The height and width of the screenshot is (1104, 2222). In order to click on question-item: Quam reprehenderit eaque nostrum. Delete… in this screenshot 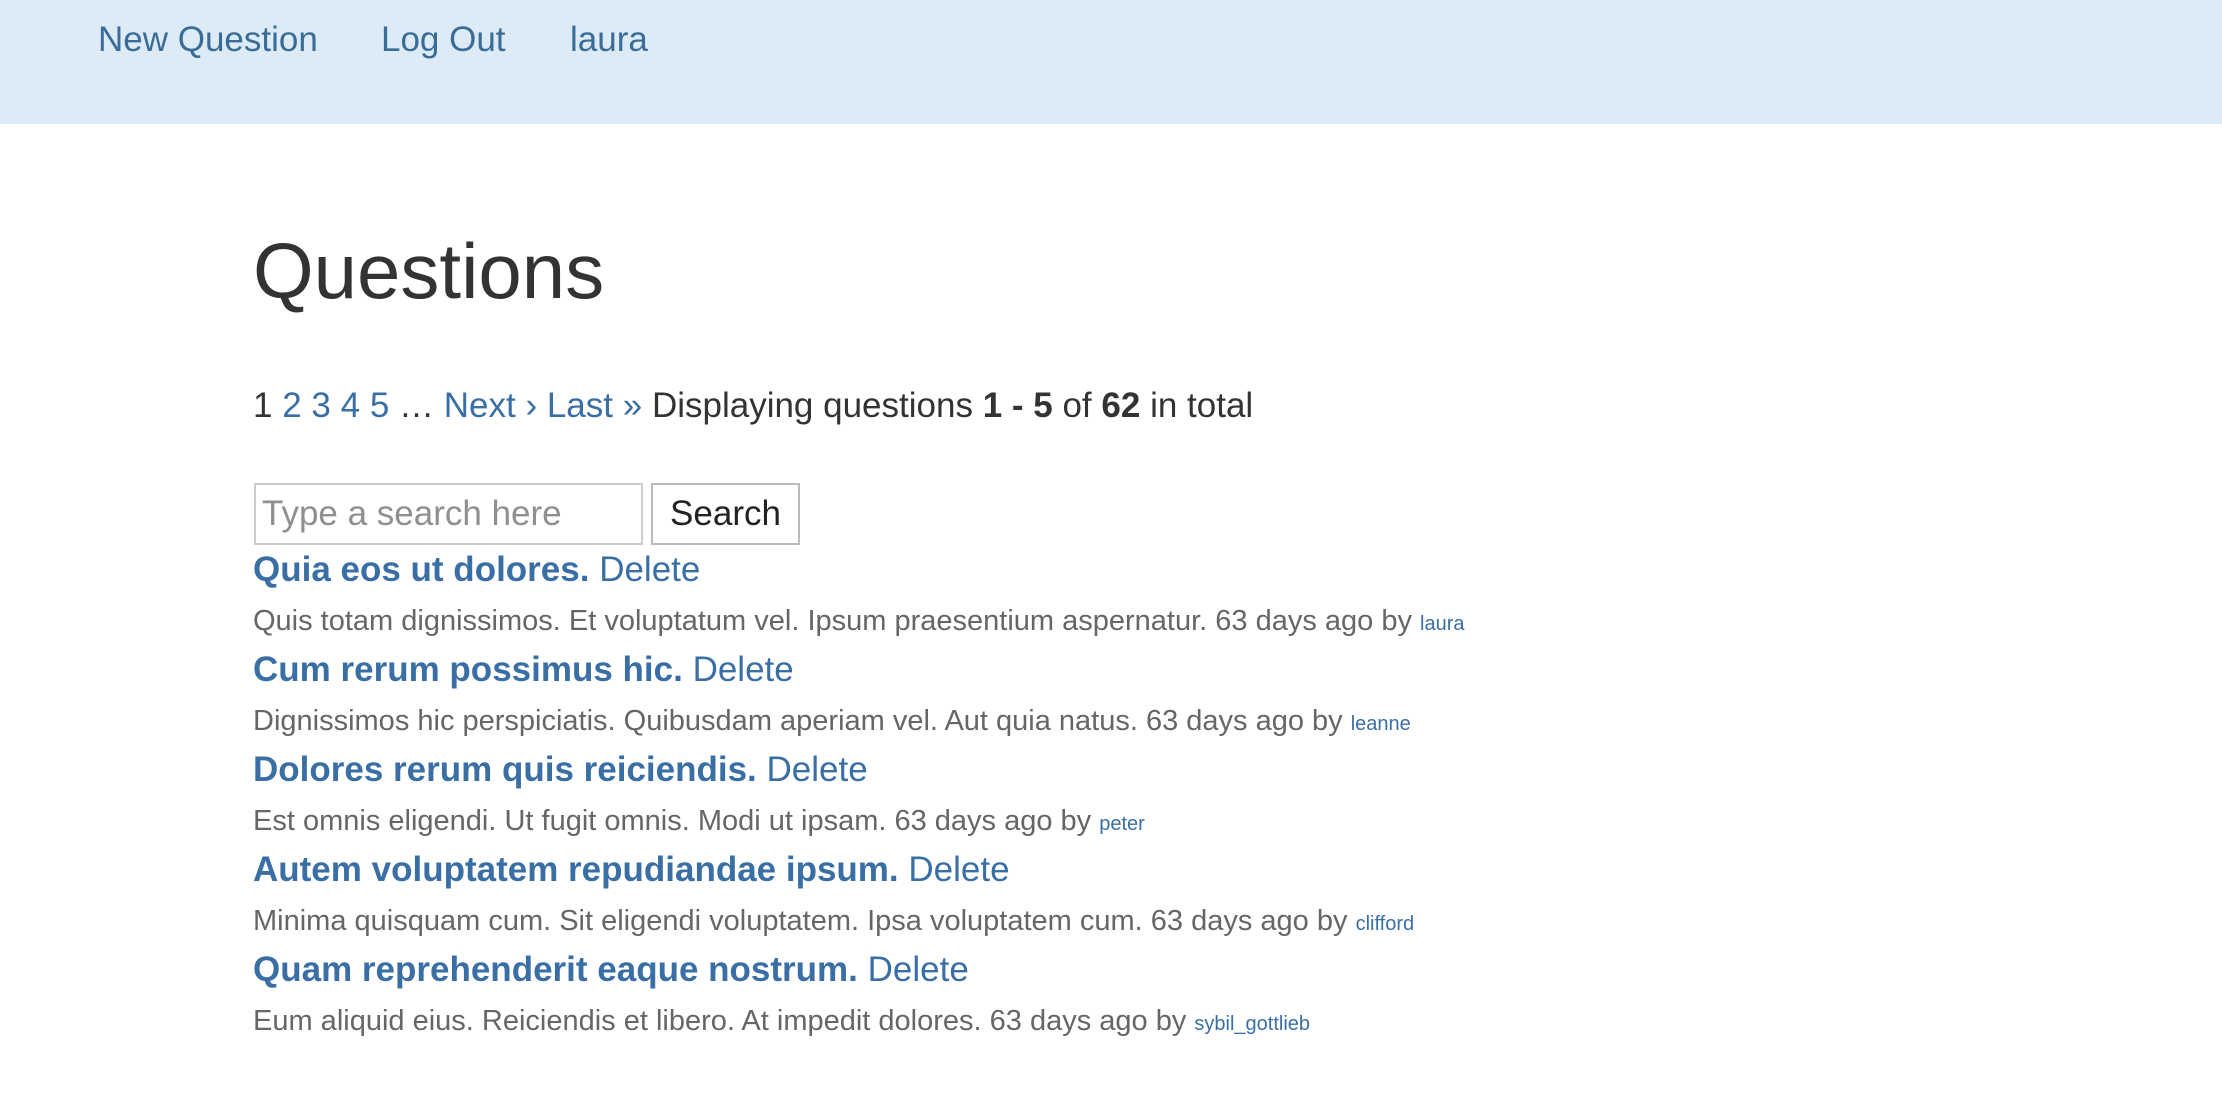, I will do `click(859, 998)`.